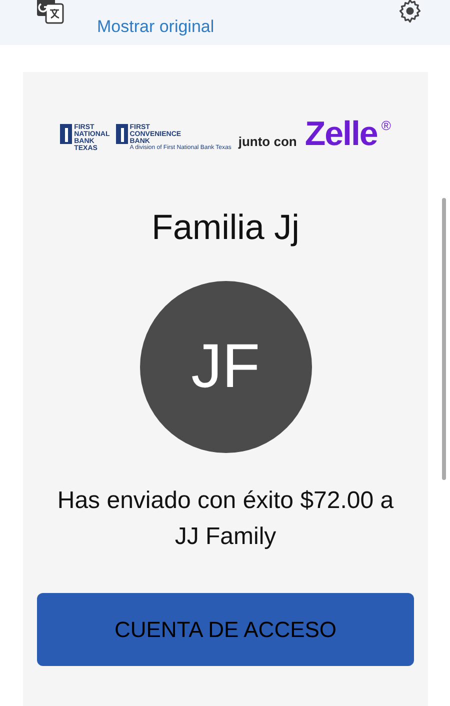 The height and width of the screenshot is (706, 450). I want to click on zelle-logo: Zelle, so click(341, 134).